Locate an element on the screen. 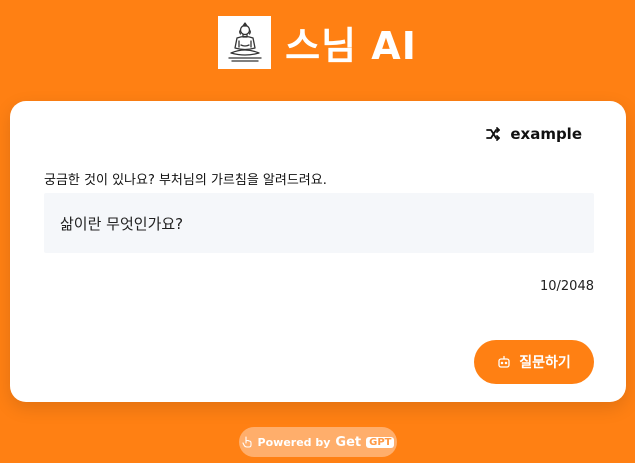  robot-icon is located at coordinates (504, 361).